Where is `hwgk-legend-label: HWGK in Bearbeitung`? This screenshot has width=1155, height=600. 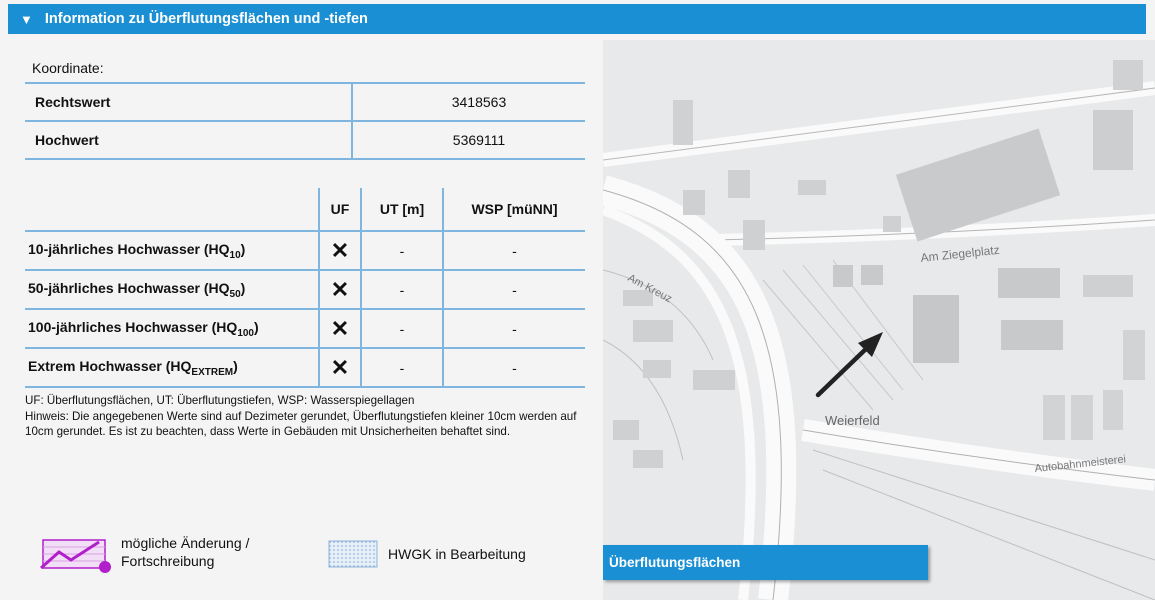
hwgk-legend-label: HWGK in Bearbeitung is located at coordinates (457, 554).